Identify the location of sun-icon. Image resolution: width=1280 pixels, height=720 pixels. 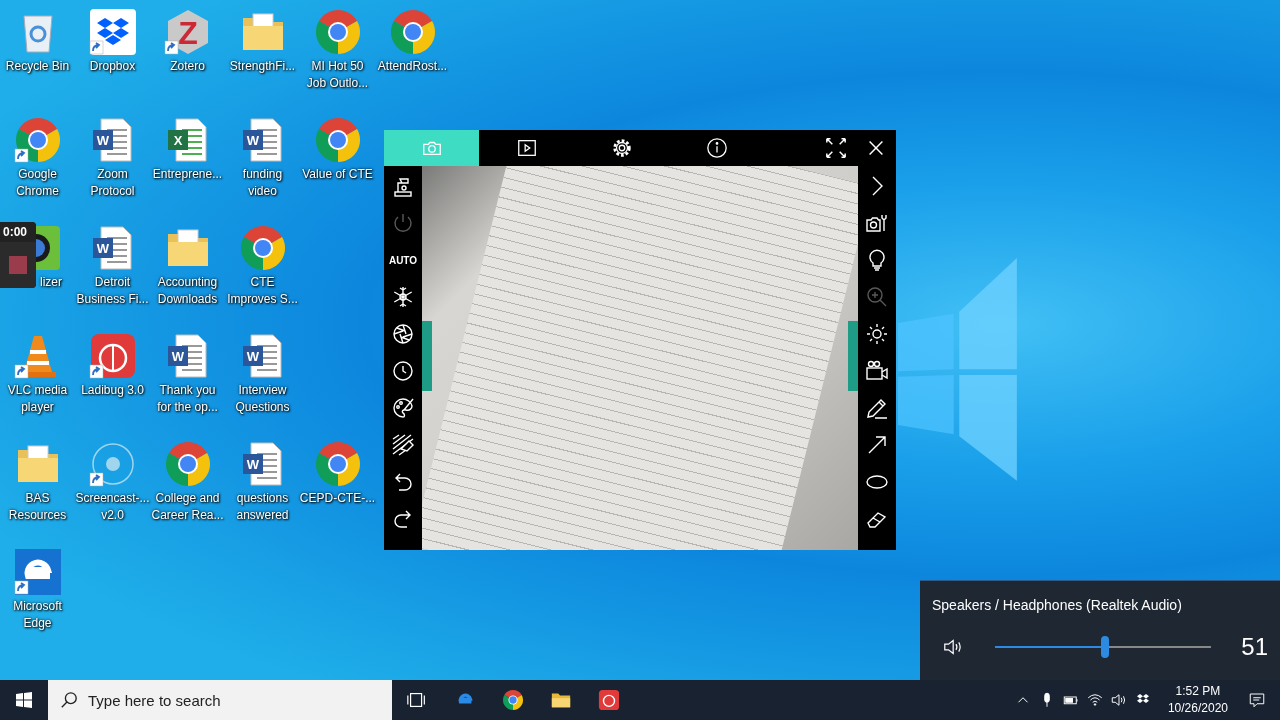
(877, 334).